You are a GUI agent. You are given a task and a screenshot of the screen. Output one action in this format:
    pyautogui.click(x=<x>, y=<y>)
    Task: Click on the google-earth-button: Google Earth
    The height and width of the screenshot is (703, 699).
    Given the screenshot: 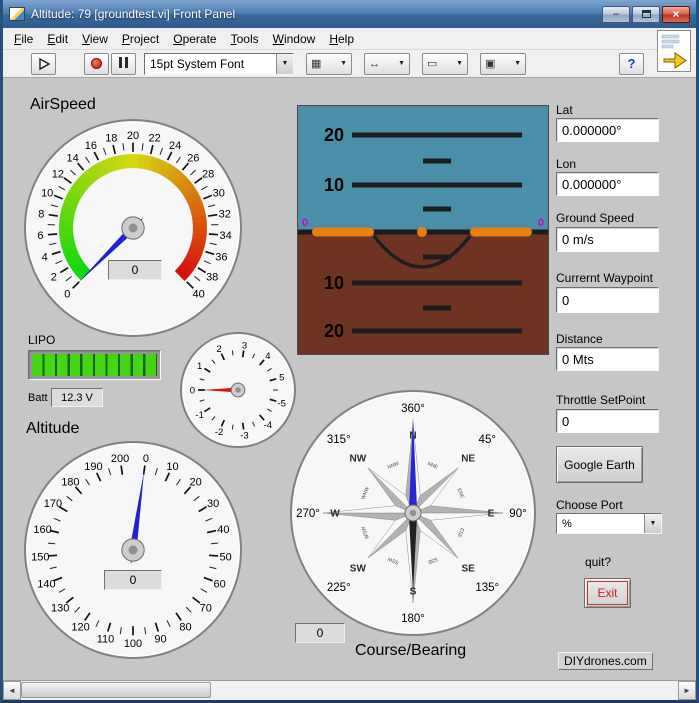 What is the action you would take?
    pyautogui.click(x=599, y=464)
    